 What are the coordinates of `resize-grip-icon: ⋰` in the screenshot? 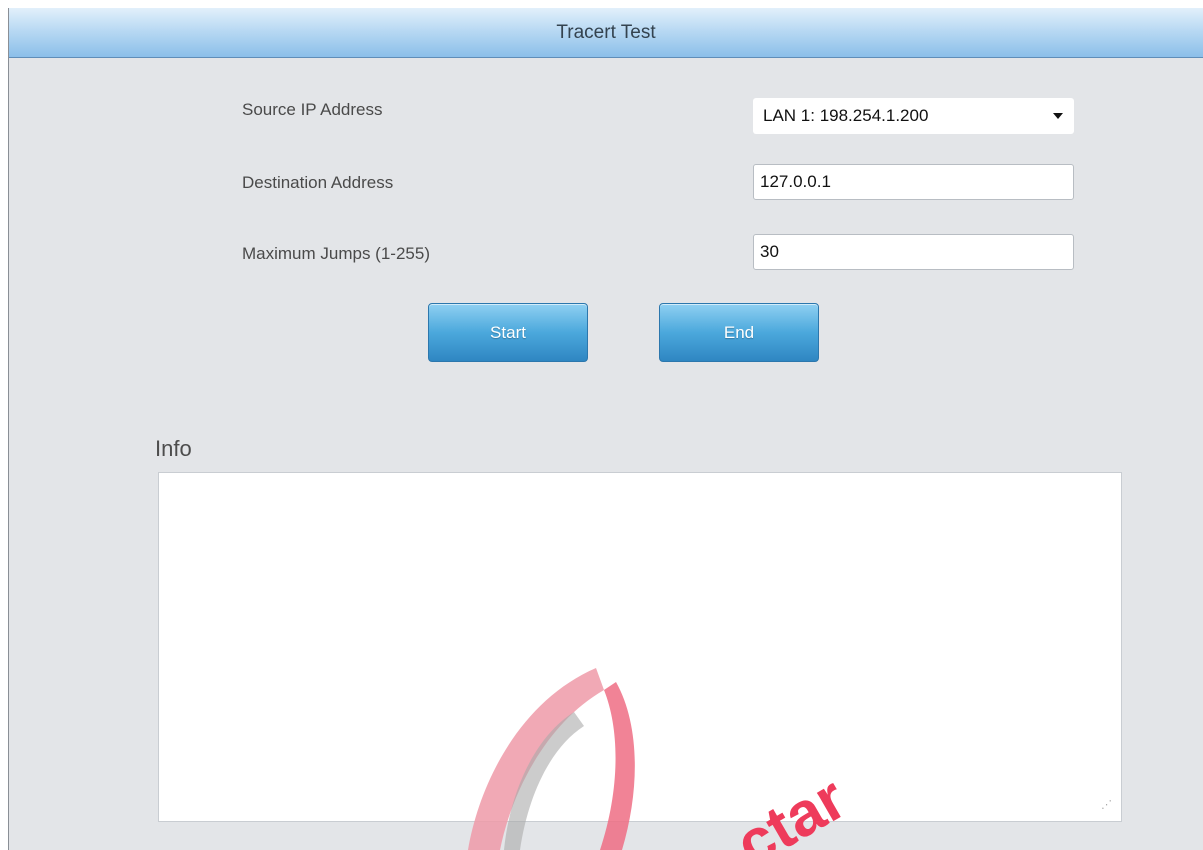 It's located at (1106, 805).